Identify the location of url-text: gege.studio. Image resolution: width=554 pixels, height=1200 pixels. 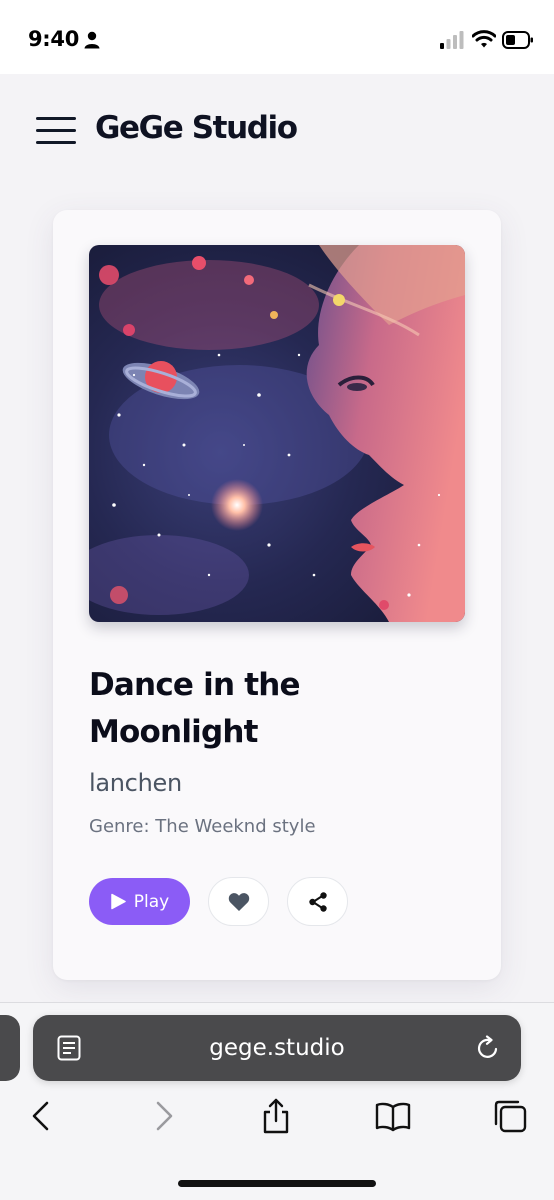
(277, 1048).